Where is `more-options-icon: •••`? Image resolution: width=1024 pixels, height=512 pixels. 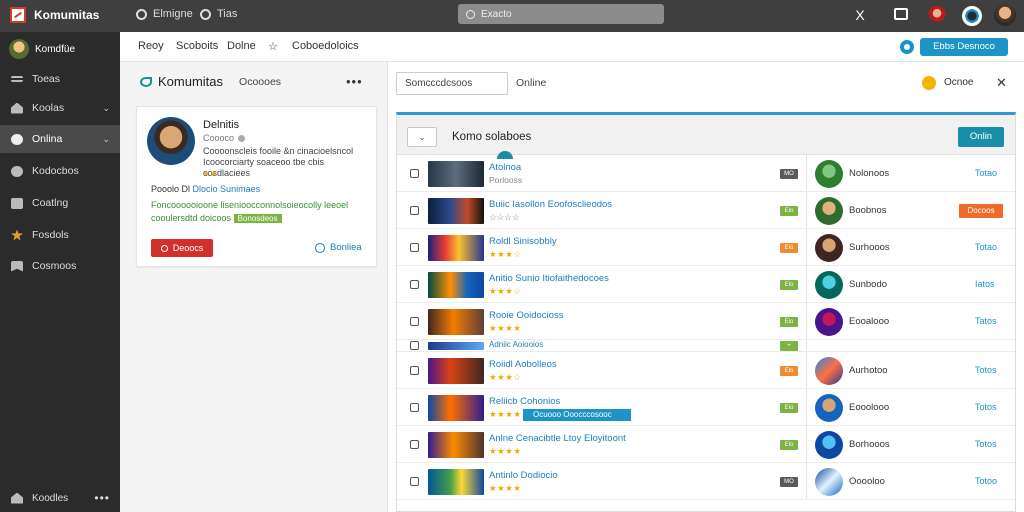 more-options-icon: ••• is located at coordinates (354, 81).